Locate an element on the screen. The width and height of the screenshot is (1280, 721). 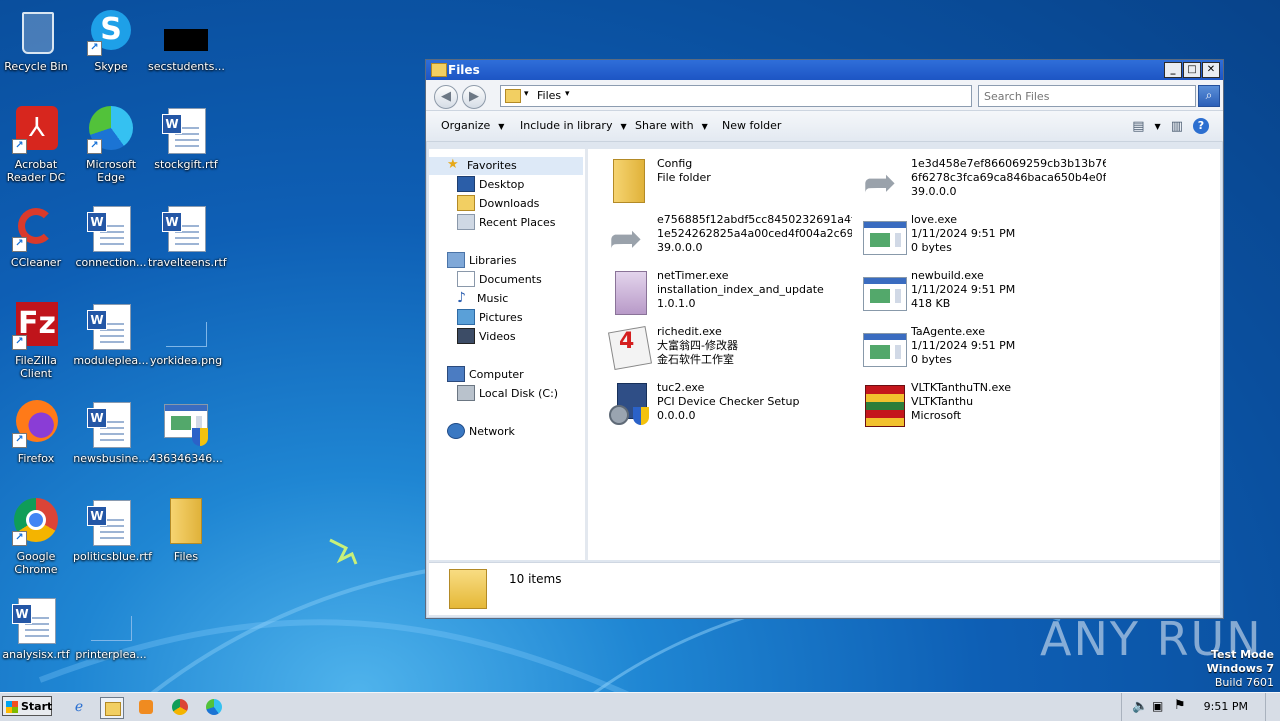
close-button: ✕ is located at coordinates (1211, 70).